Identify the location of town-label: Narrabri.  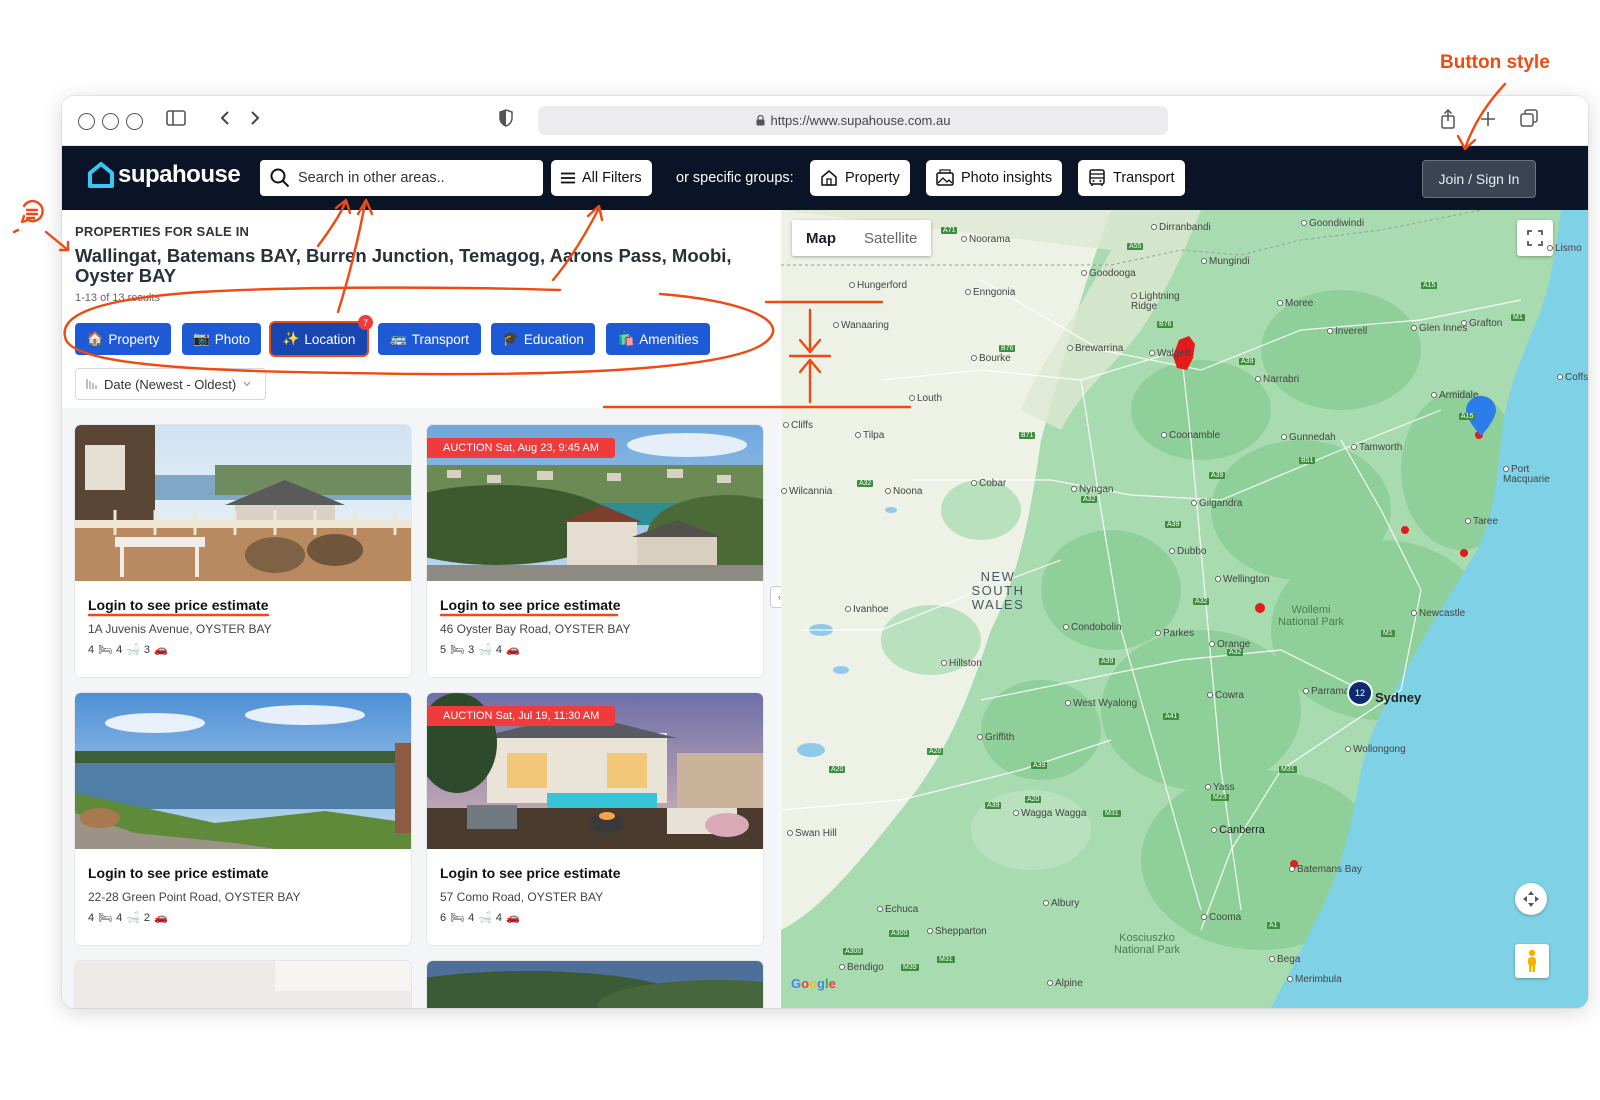
(1277, 379).